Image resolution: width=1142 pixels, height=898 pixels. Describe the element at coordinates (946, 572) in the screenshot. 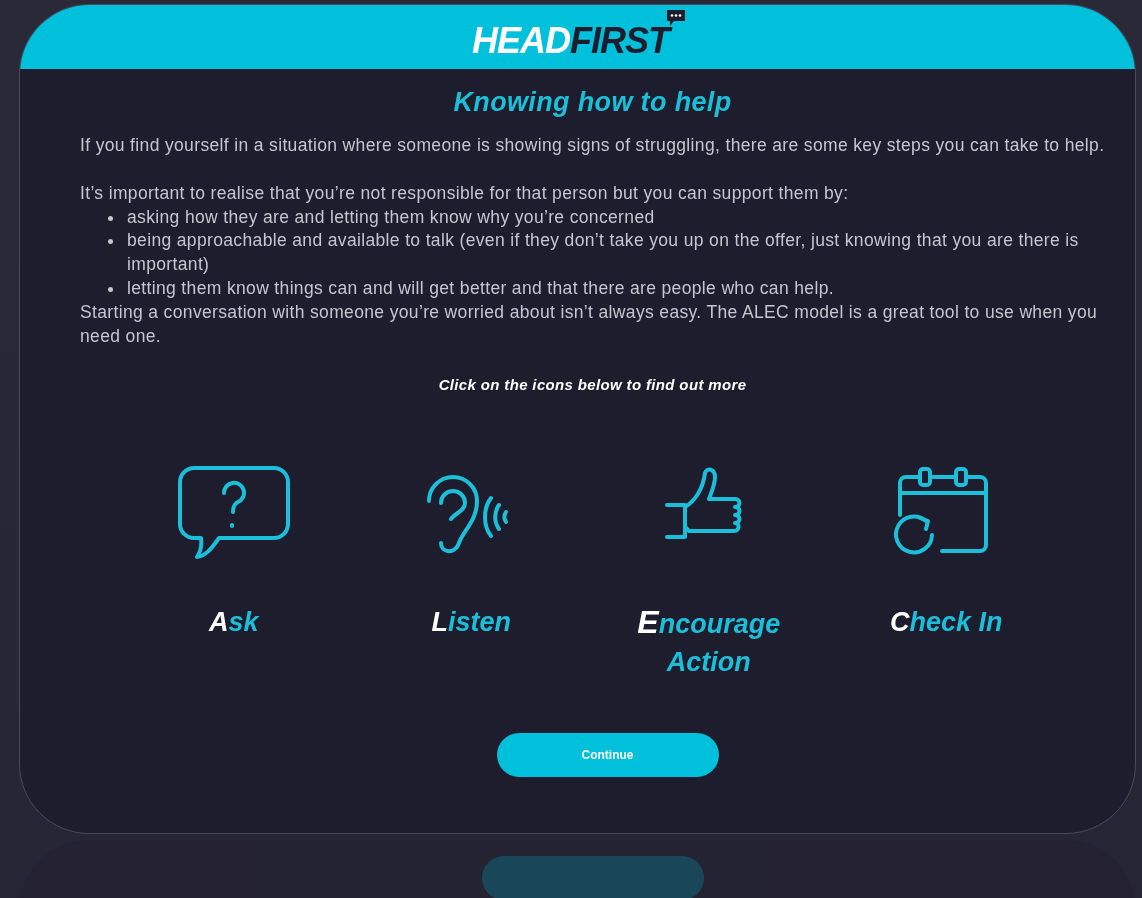

I see `alec-step-button: Check In` at that location.